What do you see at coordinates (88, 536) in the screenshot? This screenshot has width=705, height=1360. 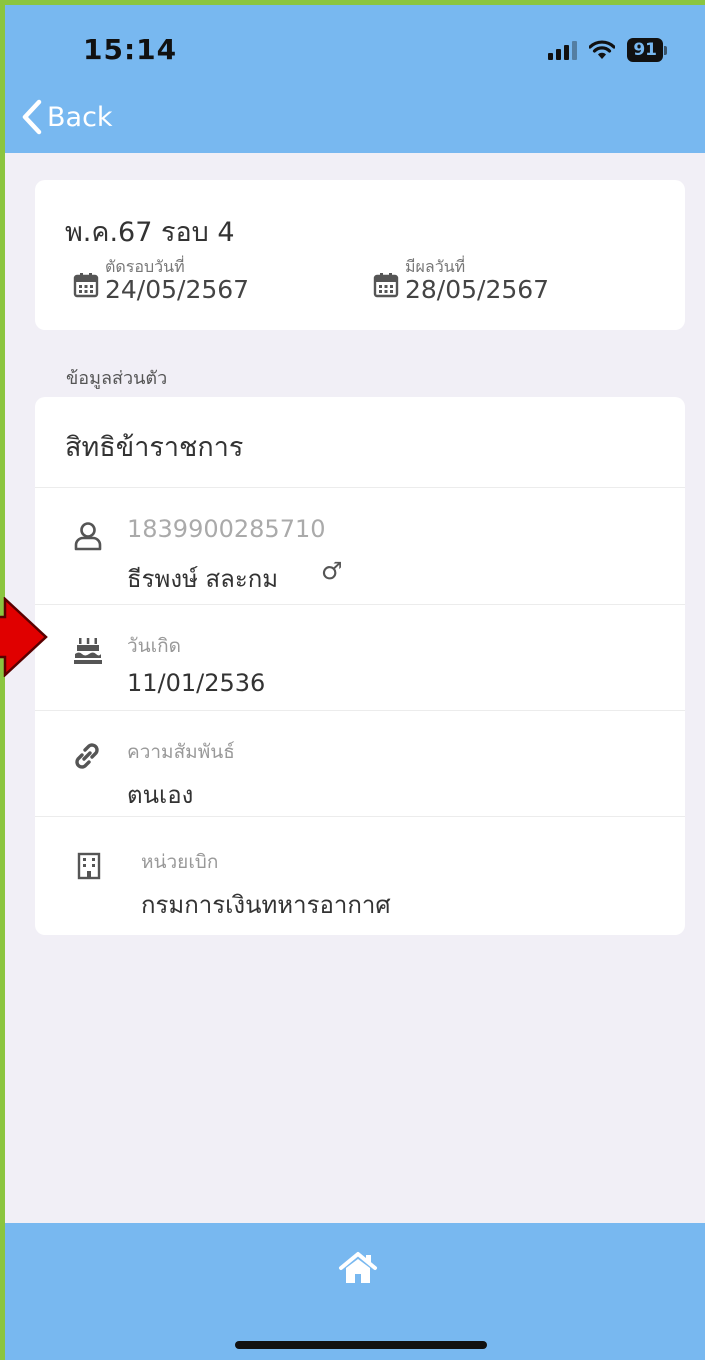 I see `person-icon` at bounding box center [88, 536].